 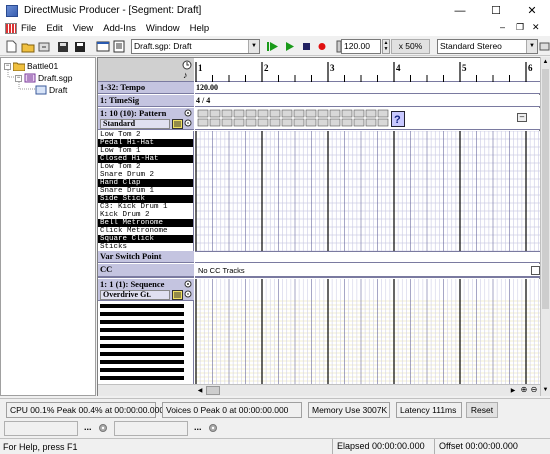 What do you see at coordinates (145, 183) in the screenshot?
I see `drum-instrument-row: Hand Clap` at bounding box center [145, 183].